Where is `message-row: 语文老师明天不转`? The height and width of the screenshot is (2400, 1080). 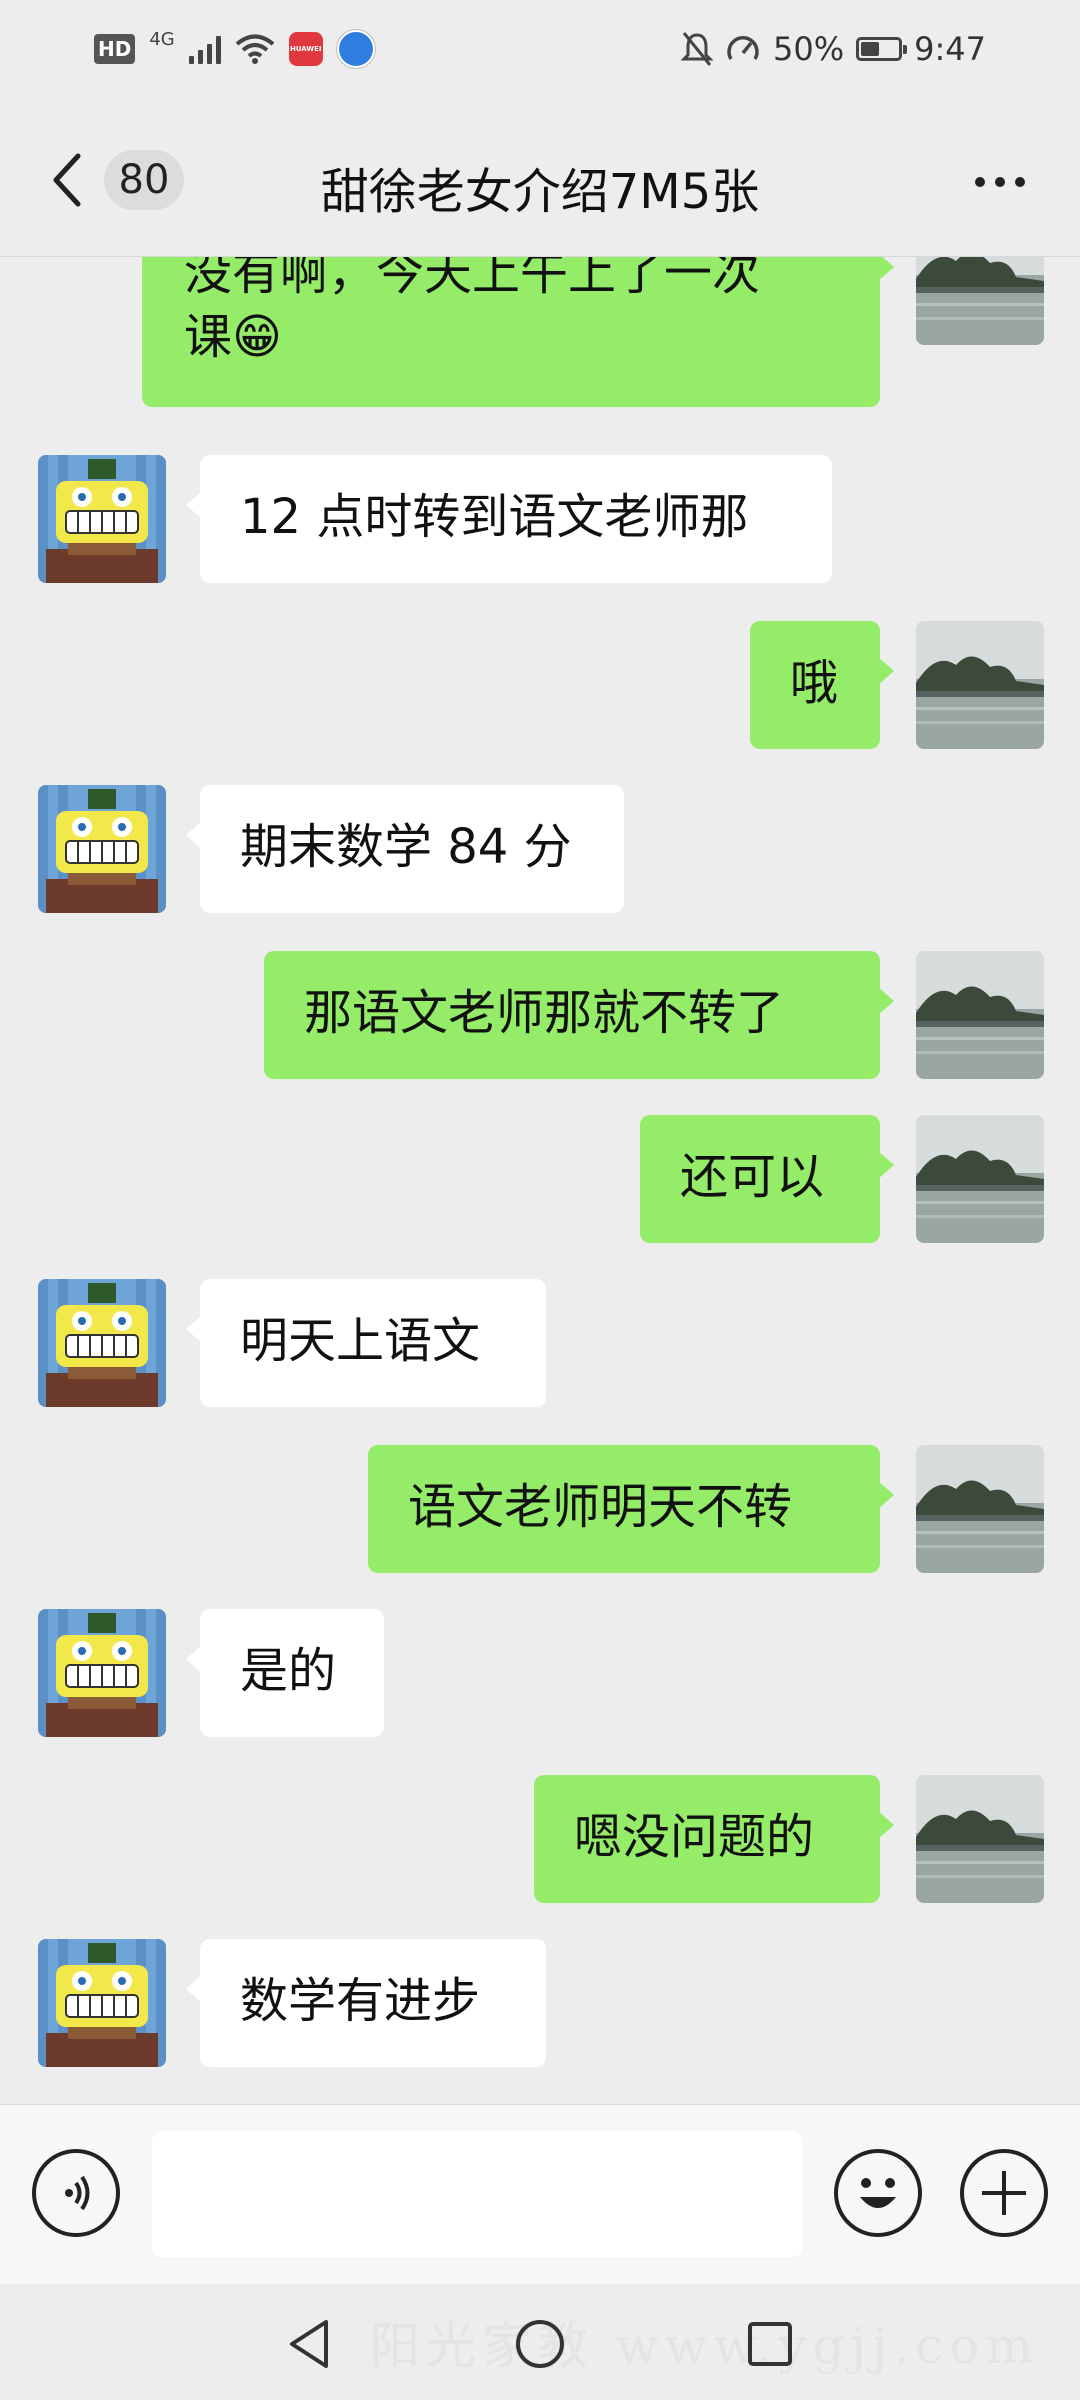 message-row: 语文老师明天不转 is located at coordinates (540, 1509).